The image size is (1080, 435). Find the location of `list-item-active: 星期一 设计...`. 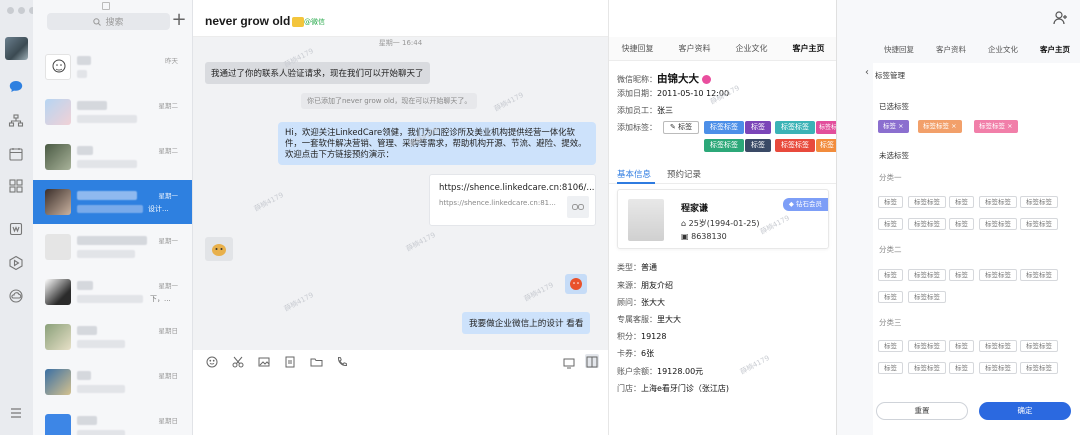

list-item-active: 星期一 设计... is located at coordinates (112, 202).